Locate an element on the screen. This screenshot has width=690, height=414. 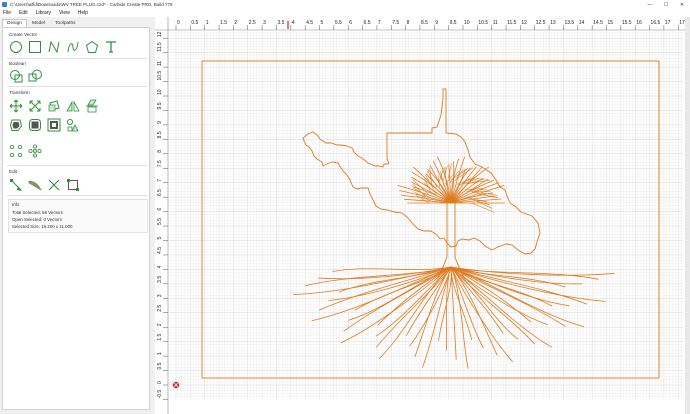
polyline-tool-button is located at coordinates (54, 47).